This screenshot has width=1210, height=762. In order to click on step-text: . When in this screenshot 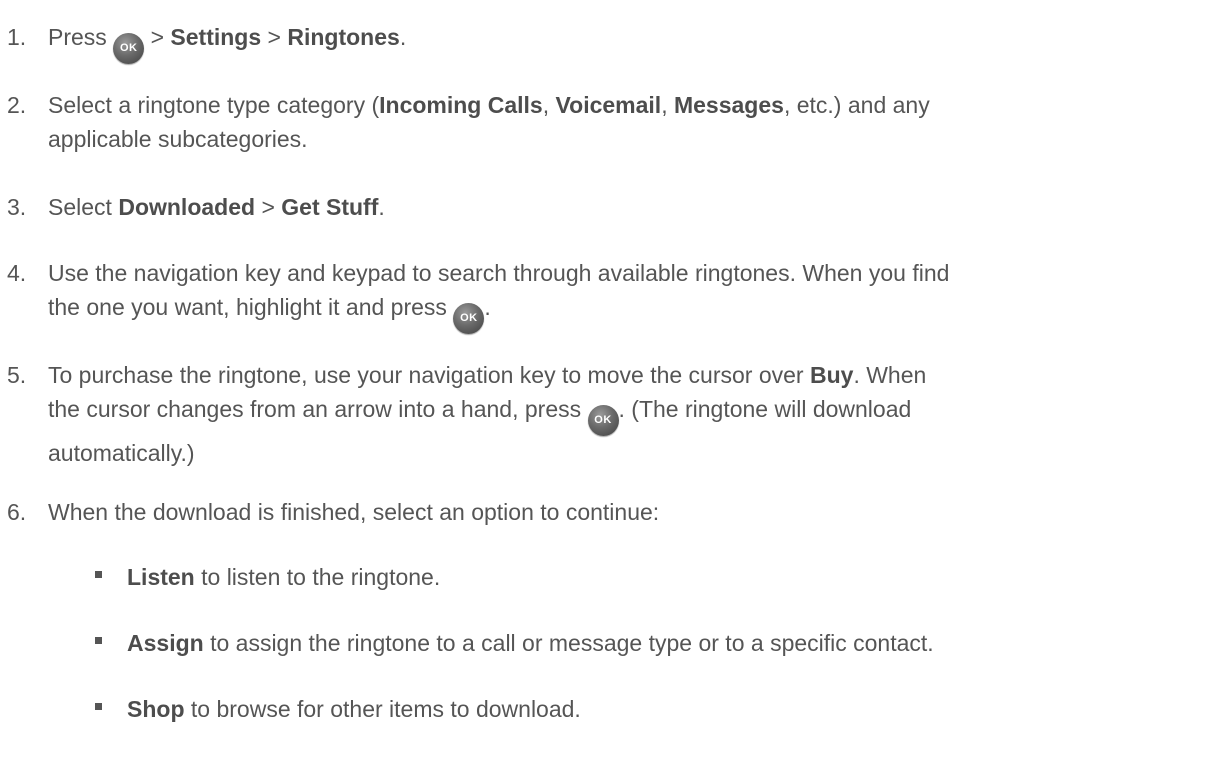, I will do `click(890, 375)`.